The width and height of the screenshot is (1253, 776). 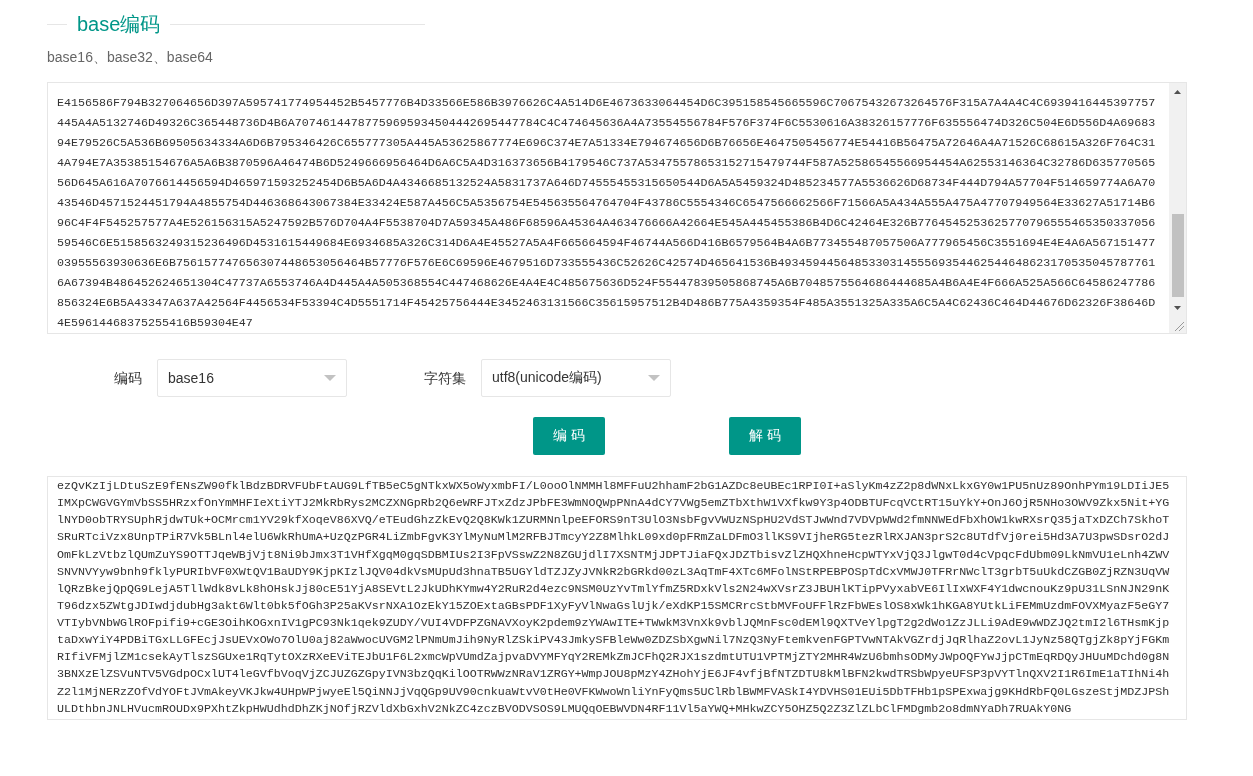 I want to click on field-label: 字符集, so click(x=445, y=378).